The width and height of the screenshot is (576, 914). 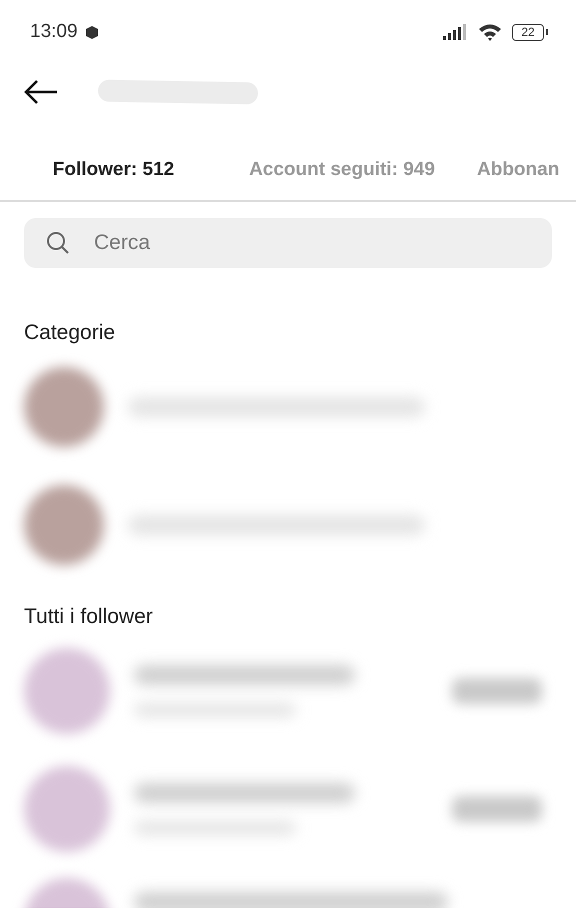 What do you see at coordinates (69, 333) in the screenshot?
I see `section-title: Categorie` at bounding box center [69, 333].